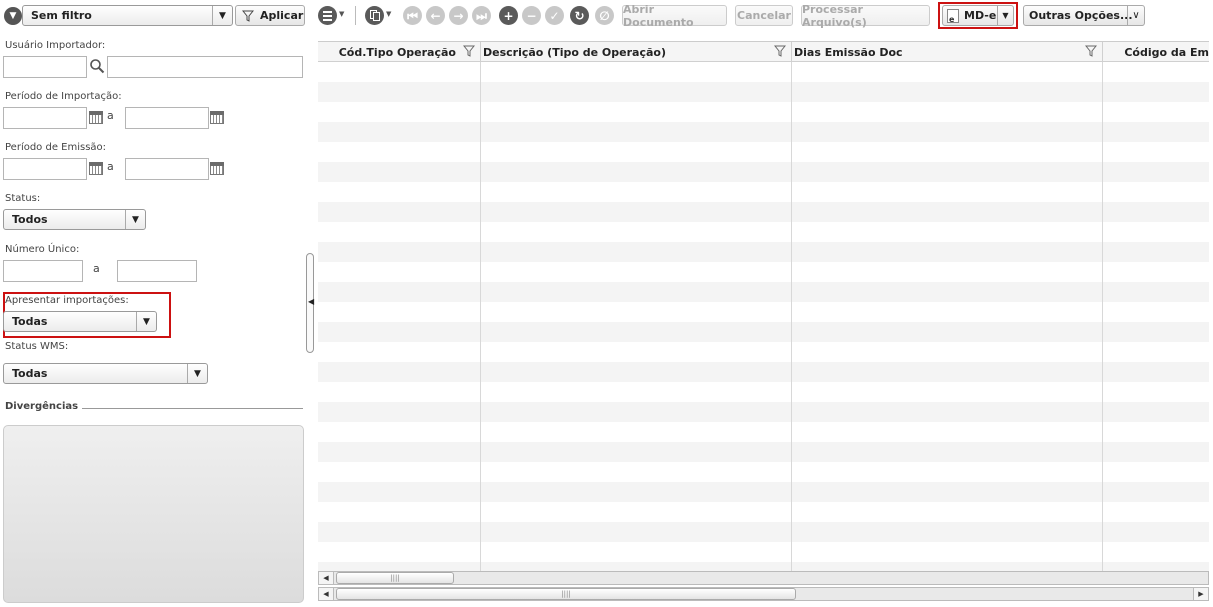 The height and width of the screenshot is (607, 1213). Describe the element at coordinates (355, 15) in the screenshot. I see `toolbar-divider` at that location.